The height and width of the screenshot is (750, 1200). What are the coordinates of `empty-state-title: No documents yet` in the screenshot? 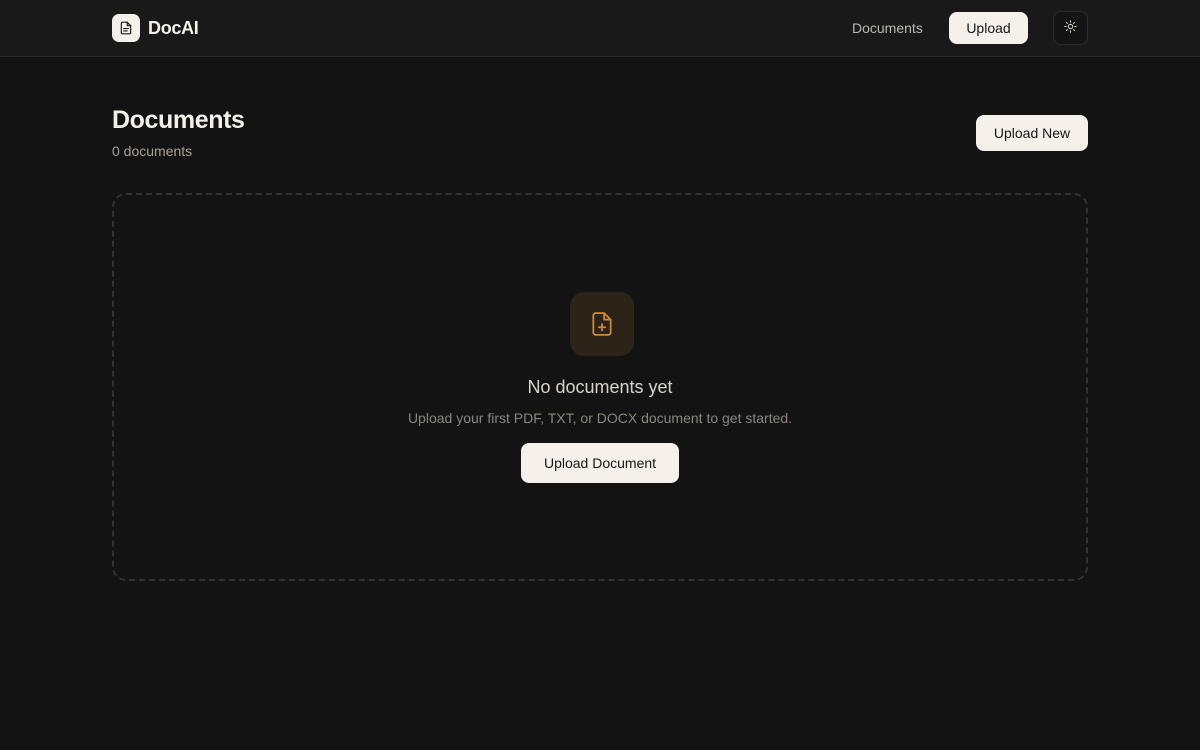 It's located at (600, 387).